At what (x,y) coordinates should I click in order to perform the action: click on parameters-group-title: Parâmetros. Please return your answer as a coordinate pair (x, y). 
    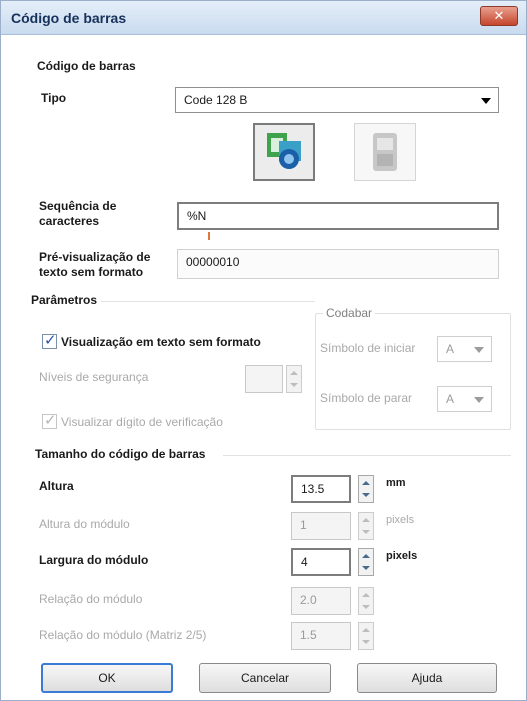
    Looking at the image, I should click on (64, 300).